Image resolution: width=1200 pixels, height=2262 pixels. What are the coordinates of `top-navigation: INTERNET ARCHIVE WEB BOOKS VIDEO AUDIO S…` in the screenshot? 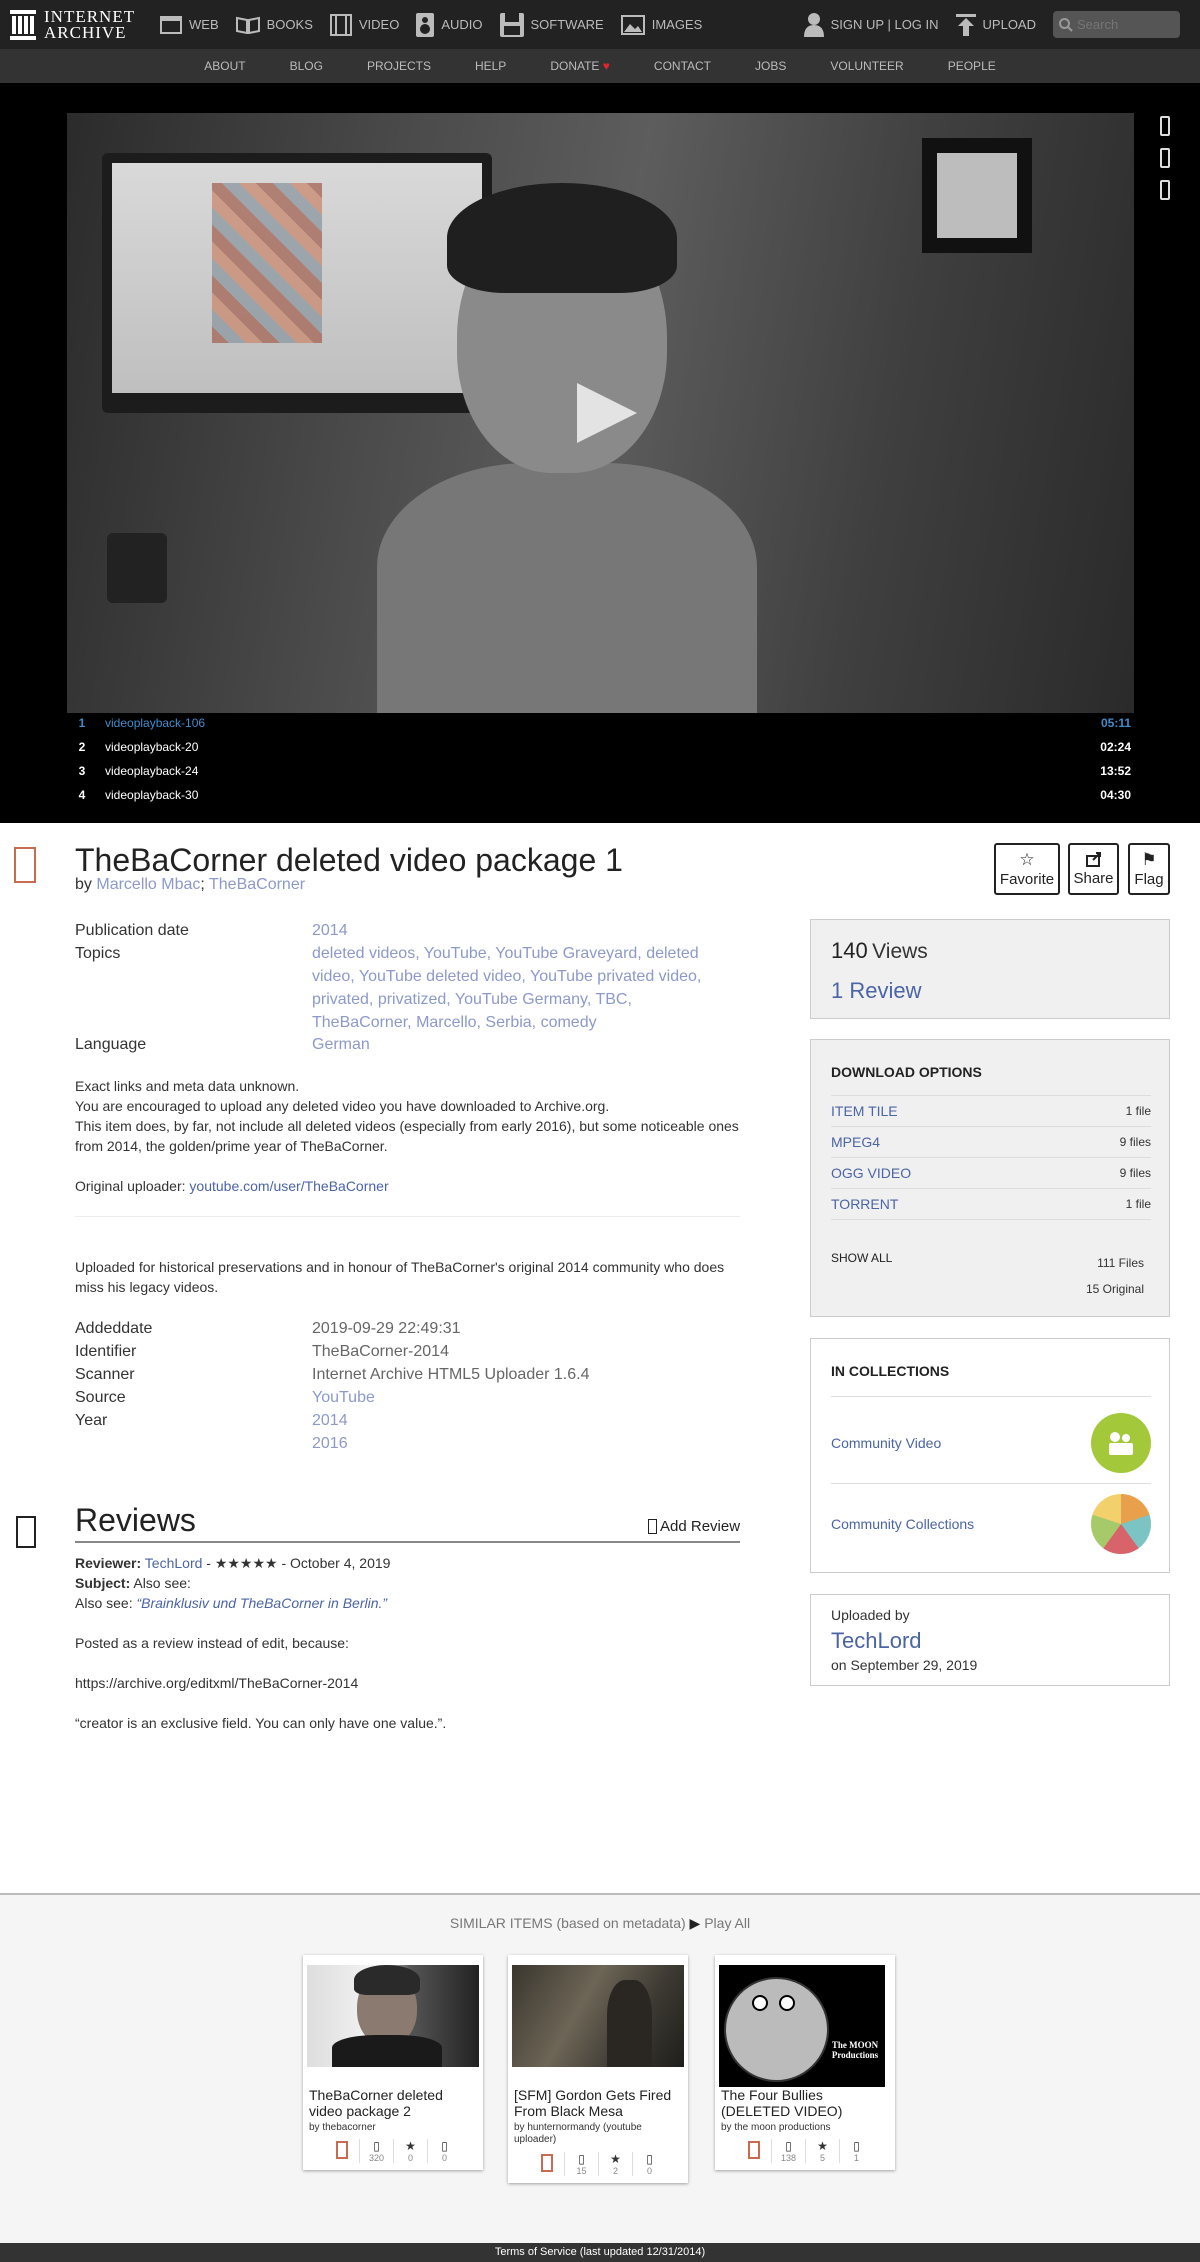 It's located at (600, 24).